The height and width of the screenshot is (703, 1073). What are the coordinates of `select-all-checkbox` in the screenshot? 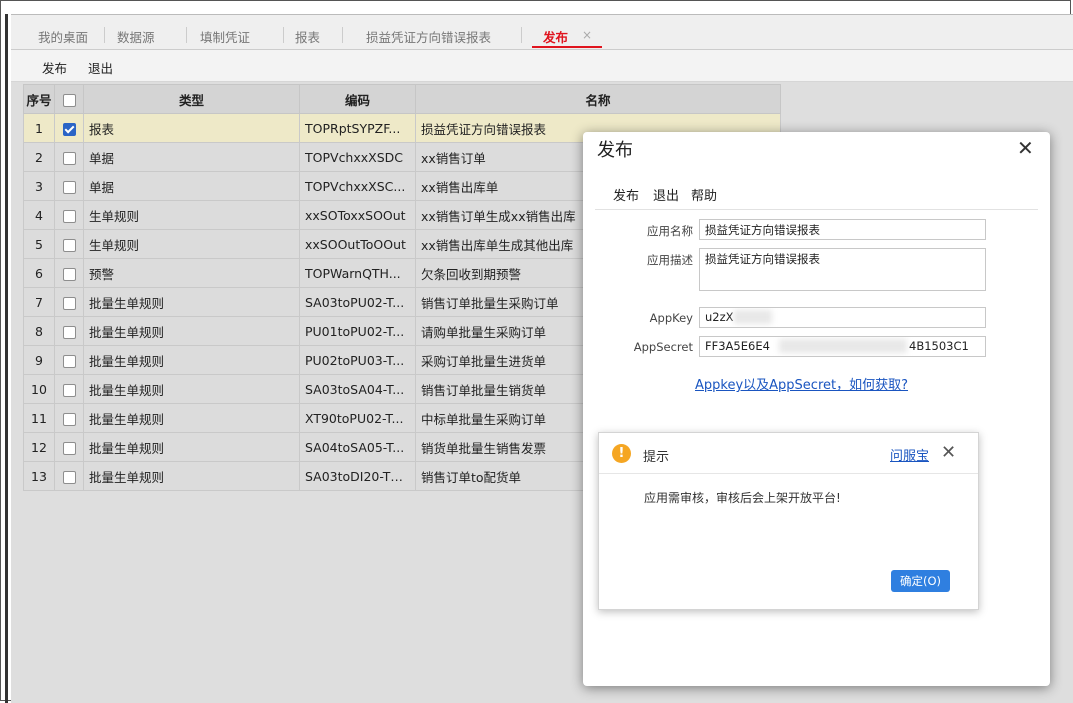 It's located at (69, 100).